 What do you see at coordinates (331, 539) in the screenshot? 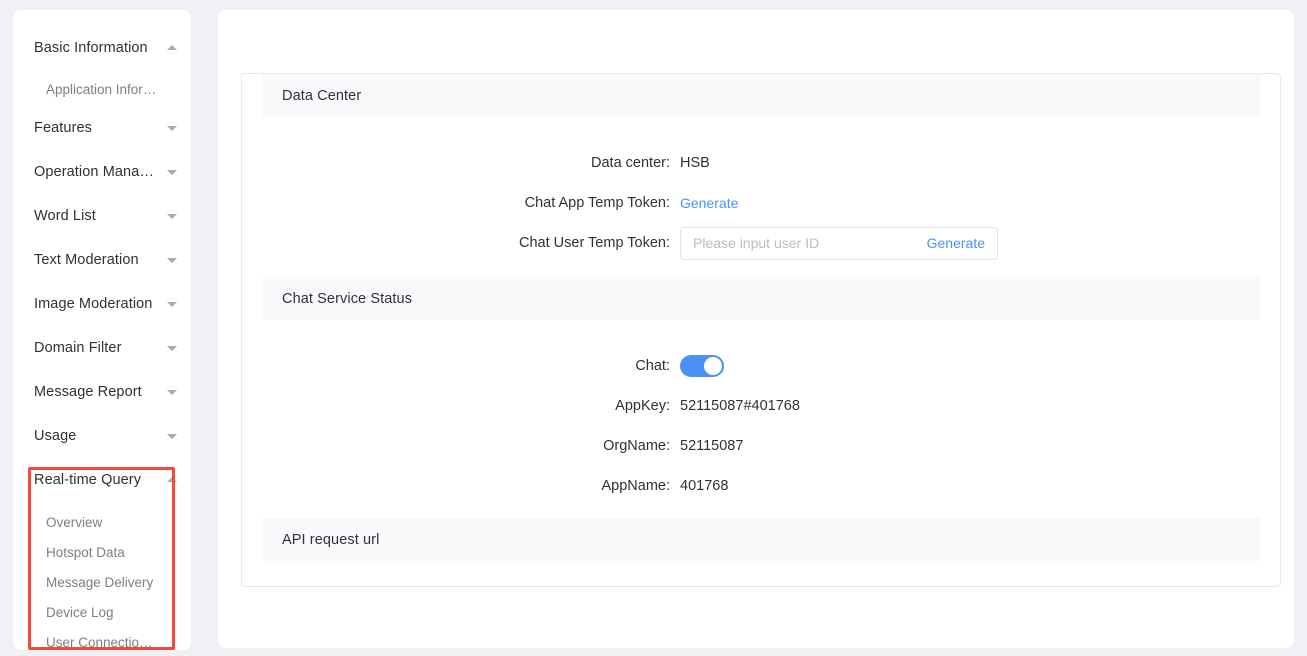
I see `section-title: API request url` at bounding box center [331, 539].